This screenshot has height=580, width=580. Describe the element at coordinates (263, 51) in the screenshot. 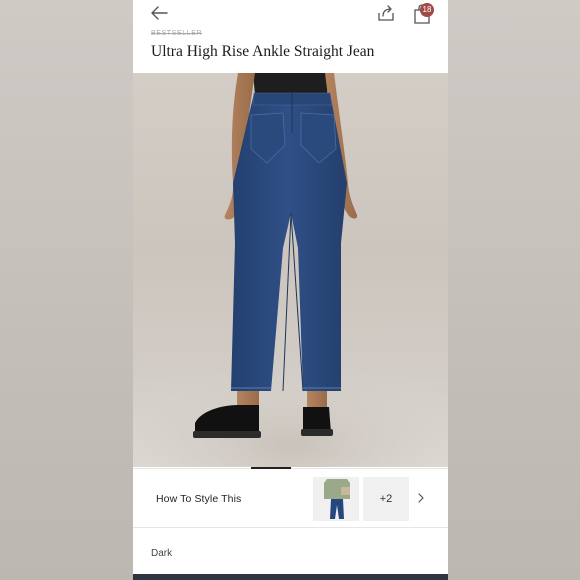

I see `product-title: Ultra High Rise Ankle Straight Jean` at that location.